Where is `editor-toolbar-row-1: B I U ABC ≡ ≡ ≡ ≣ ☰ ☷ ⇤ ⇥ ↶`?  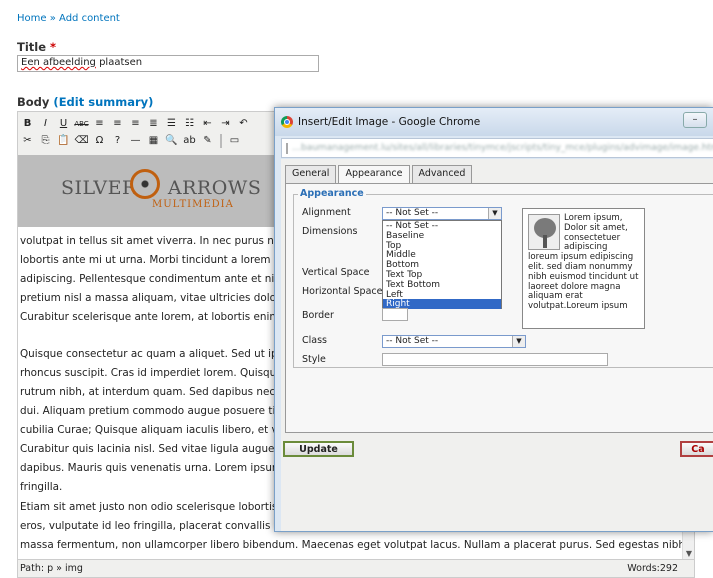 editor-toolbar-row-1: B I U ABC ≡ ≡ ≡ ≣ ☰ ☷ ⇤ ⇥ ↶ is located at coordinates (135, 123).